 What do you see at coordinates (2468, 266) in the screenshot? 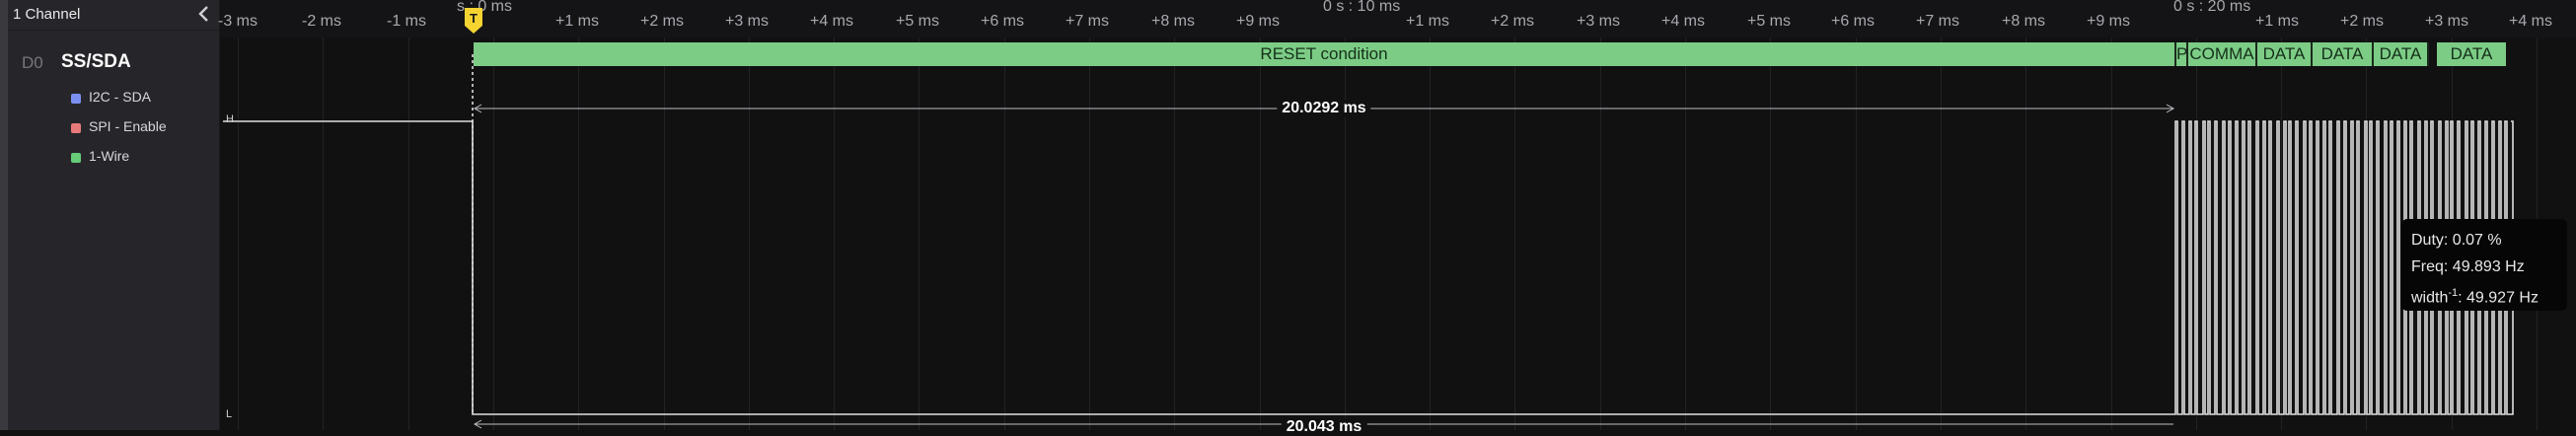
I see `tooltip-freq: Freq: 49.893 Hz` at bounding box center [2468, 266].